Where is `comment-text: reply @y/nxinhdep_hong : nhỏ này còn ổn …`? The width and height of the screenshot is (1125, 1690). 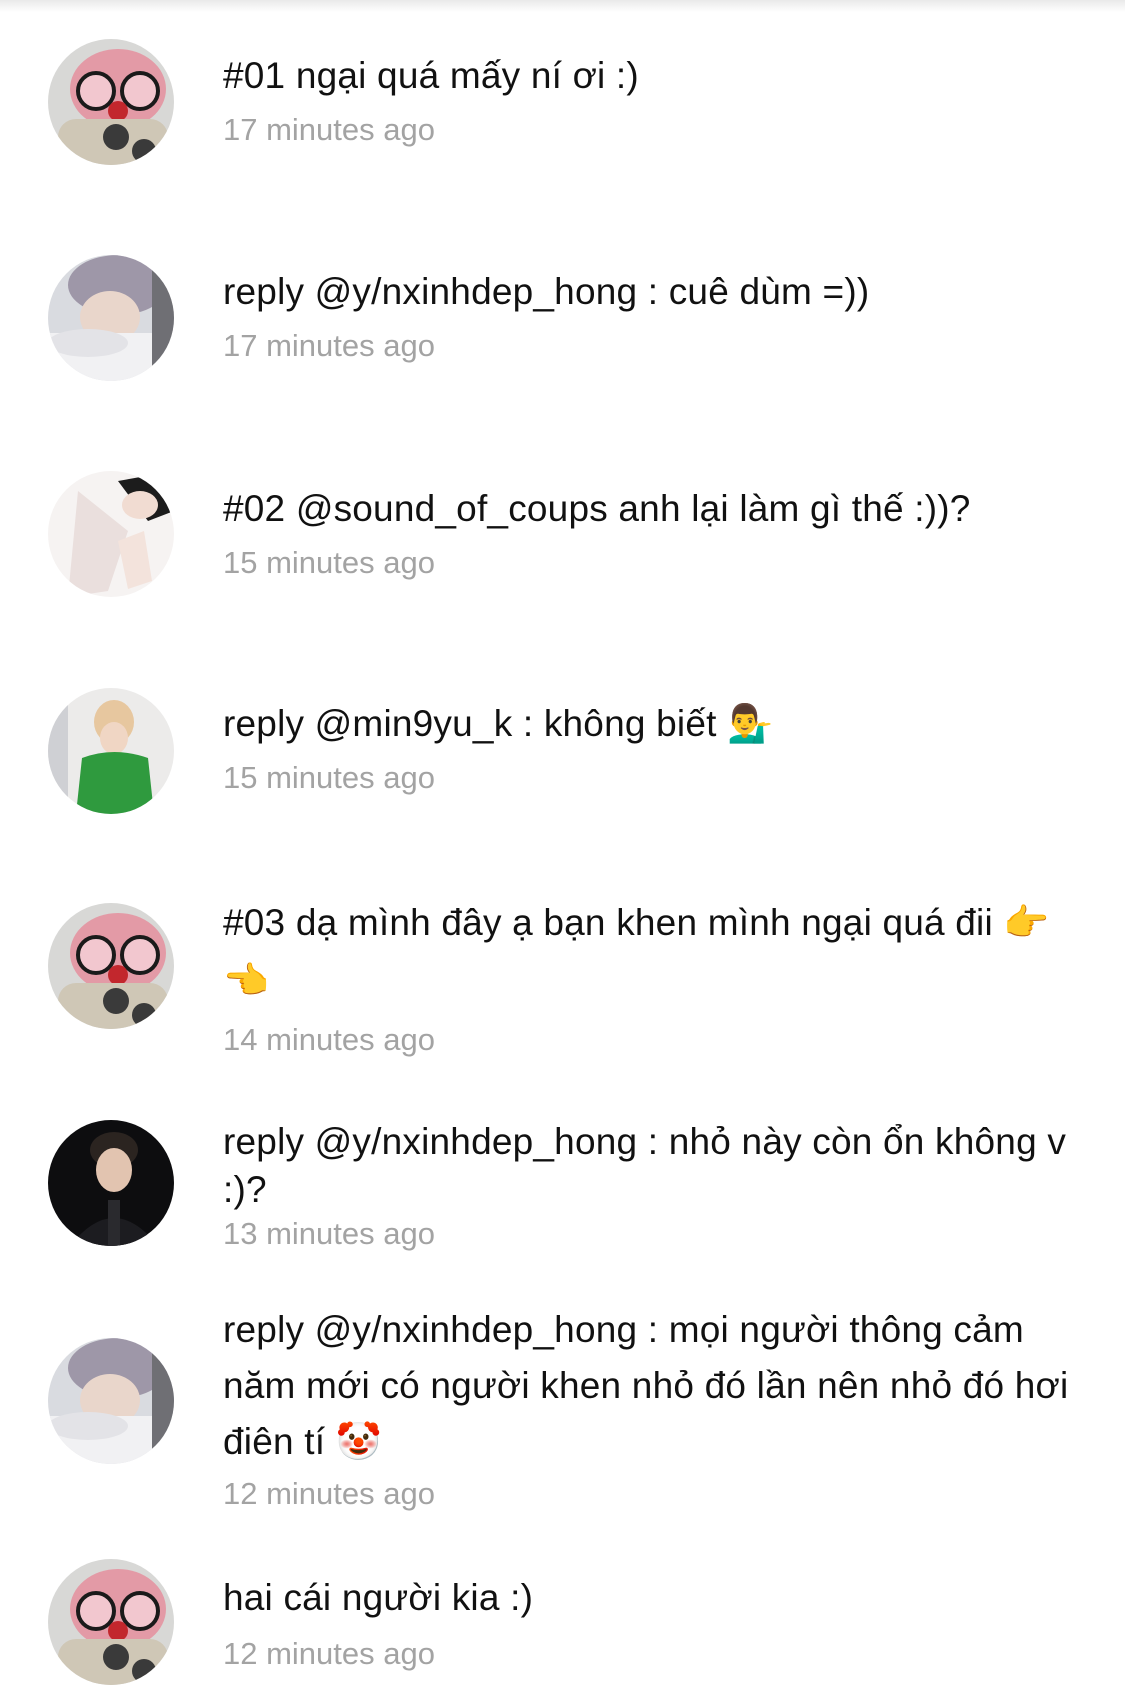 comment-text: reply @y/nxinhdep_hong : nhỏ này còn ổn … is located at coordinates (645, 1165).